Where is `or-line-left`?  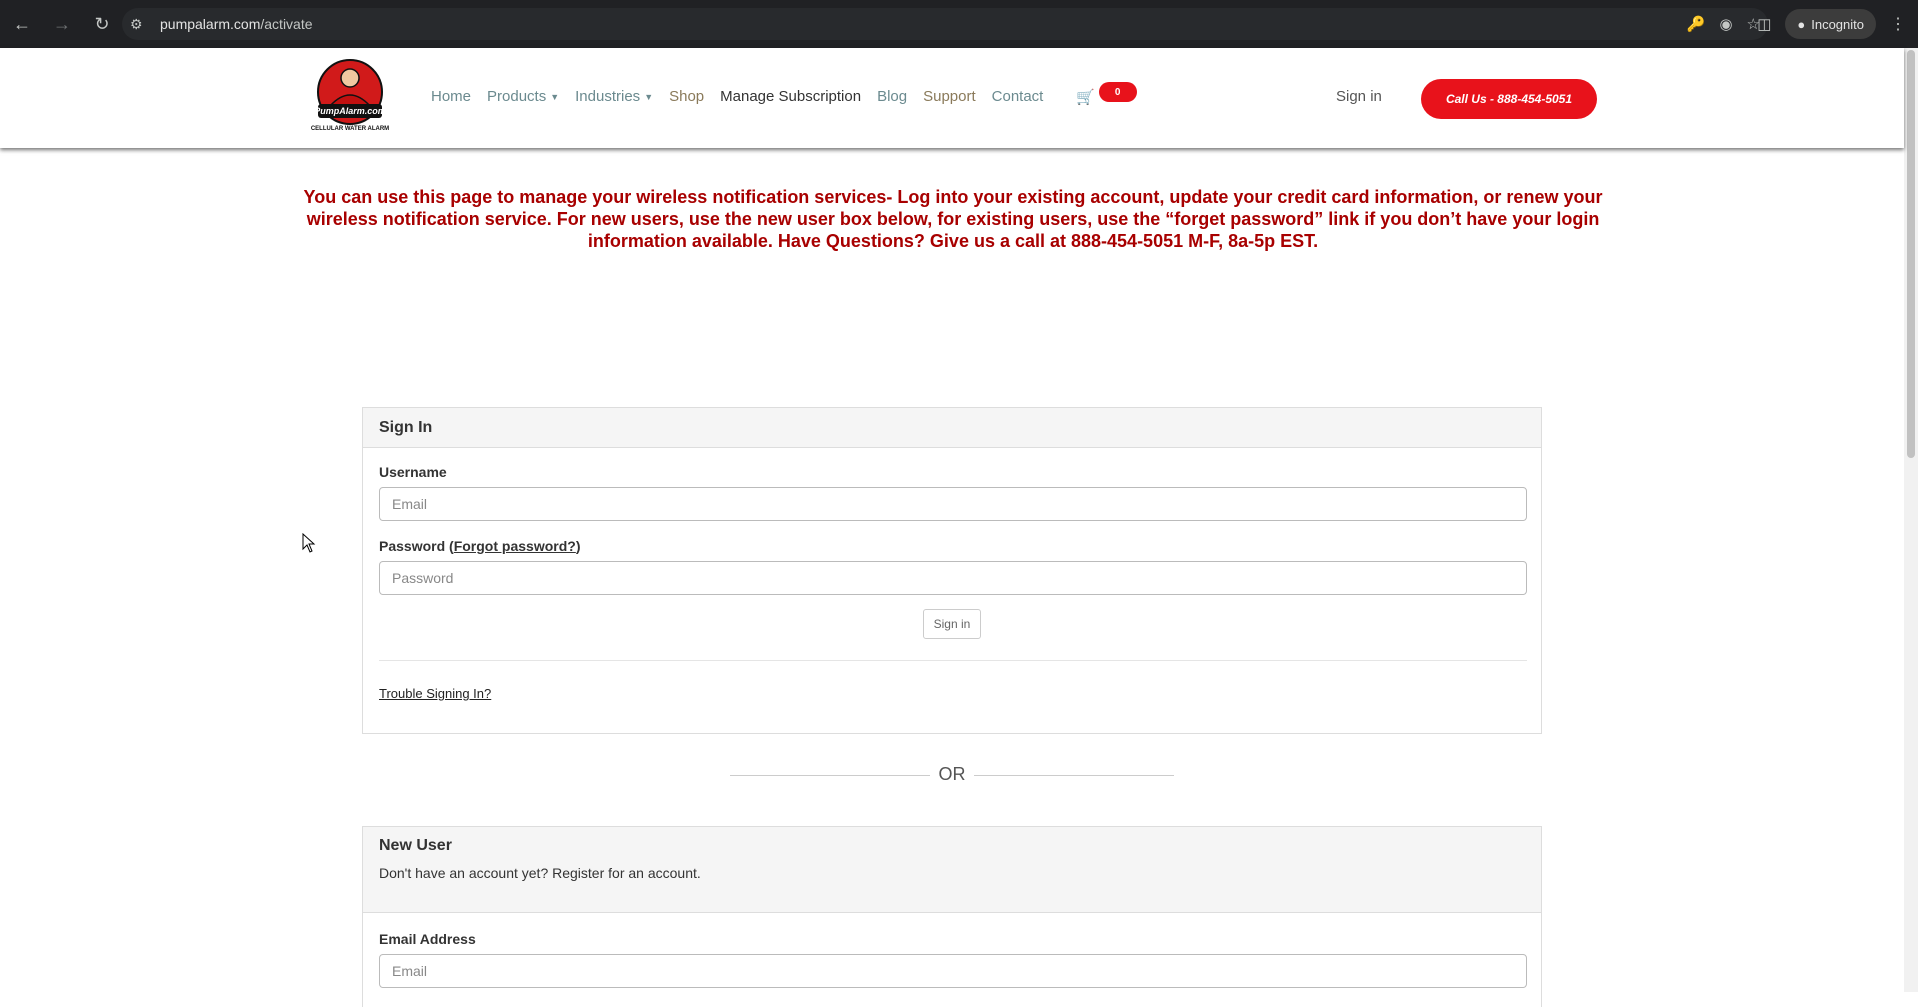 or-line-left is located at coordinates (830, 775).